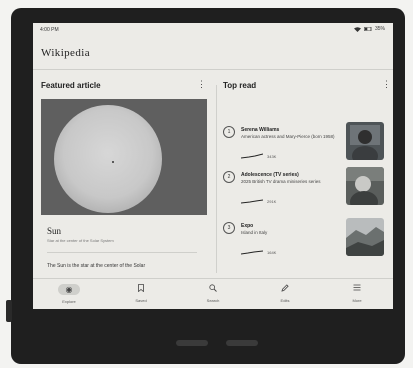  I want to click on item-views: 291K, so click(272, 201).